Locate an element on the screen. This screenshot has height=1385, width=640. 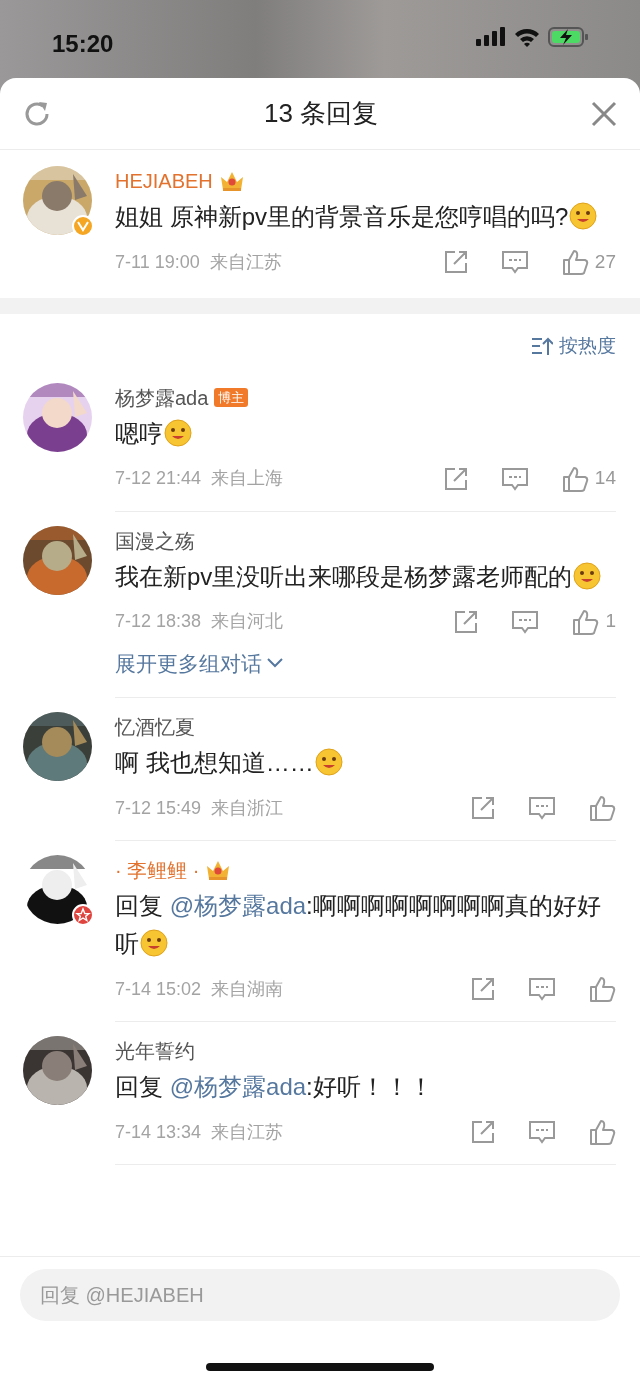
like-button: 27 is located at coordinates (588, 262).